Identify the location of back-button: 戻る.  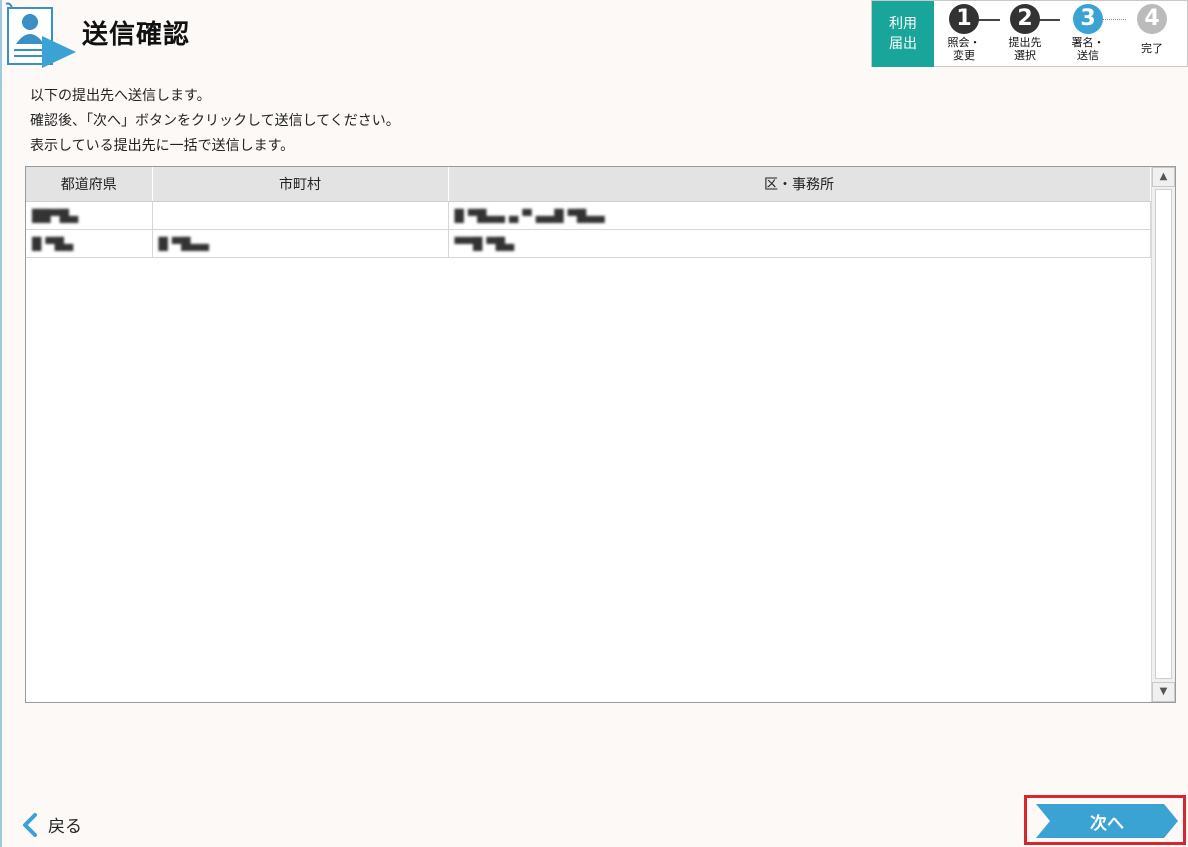
(52, 824).